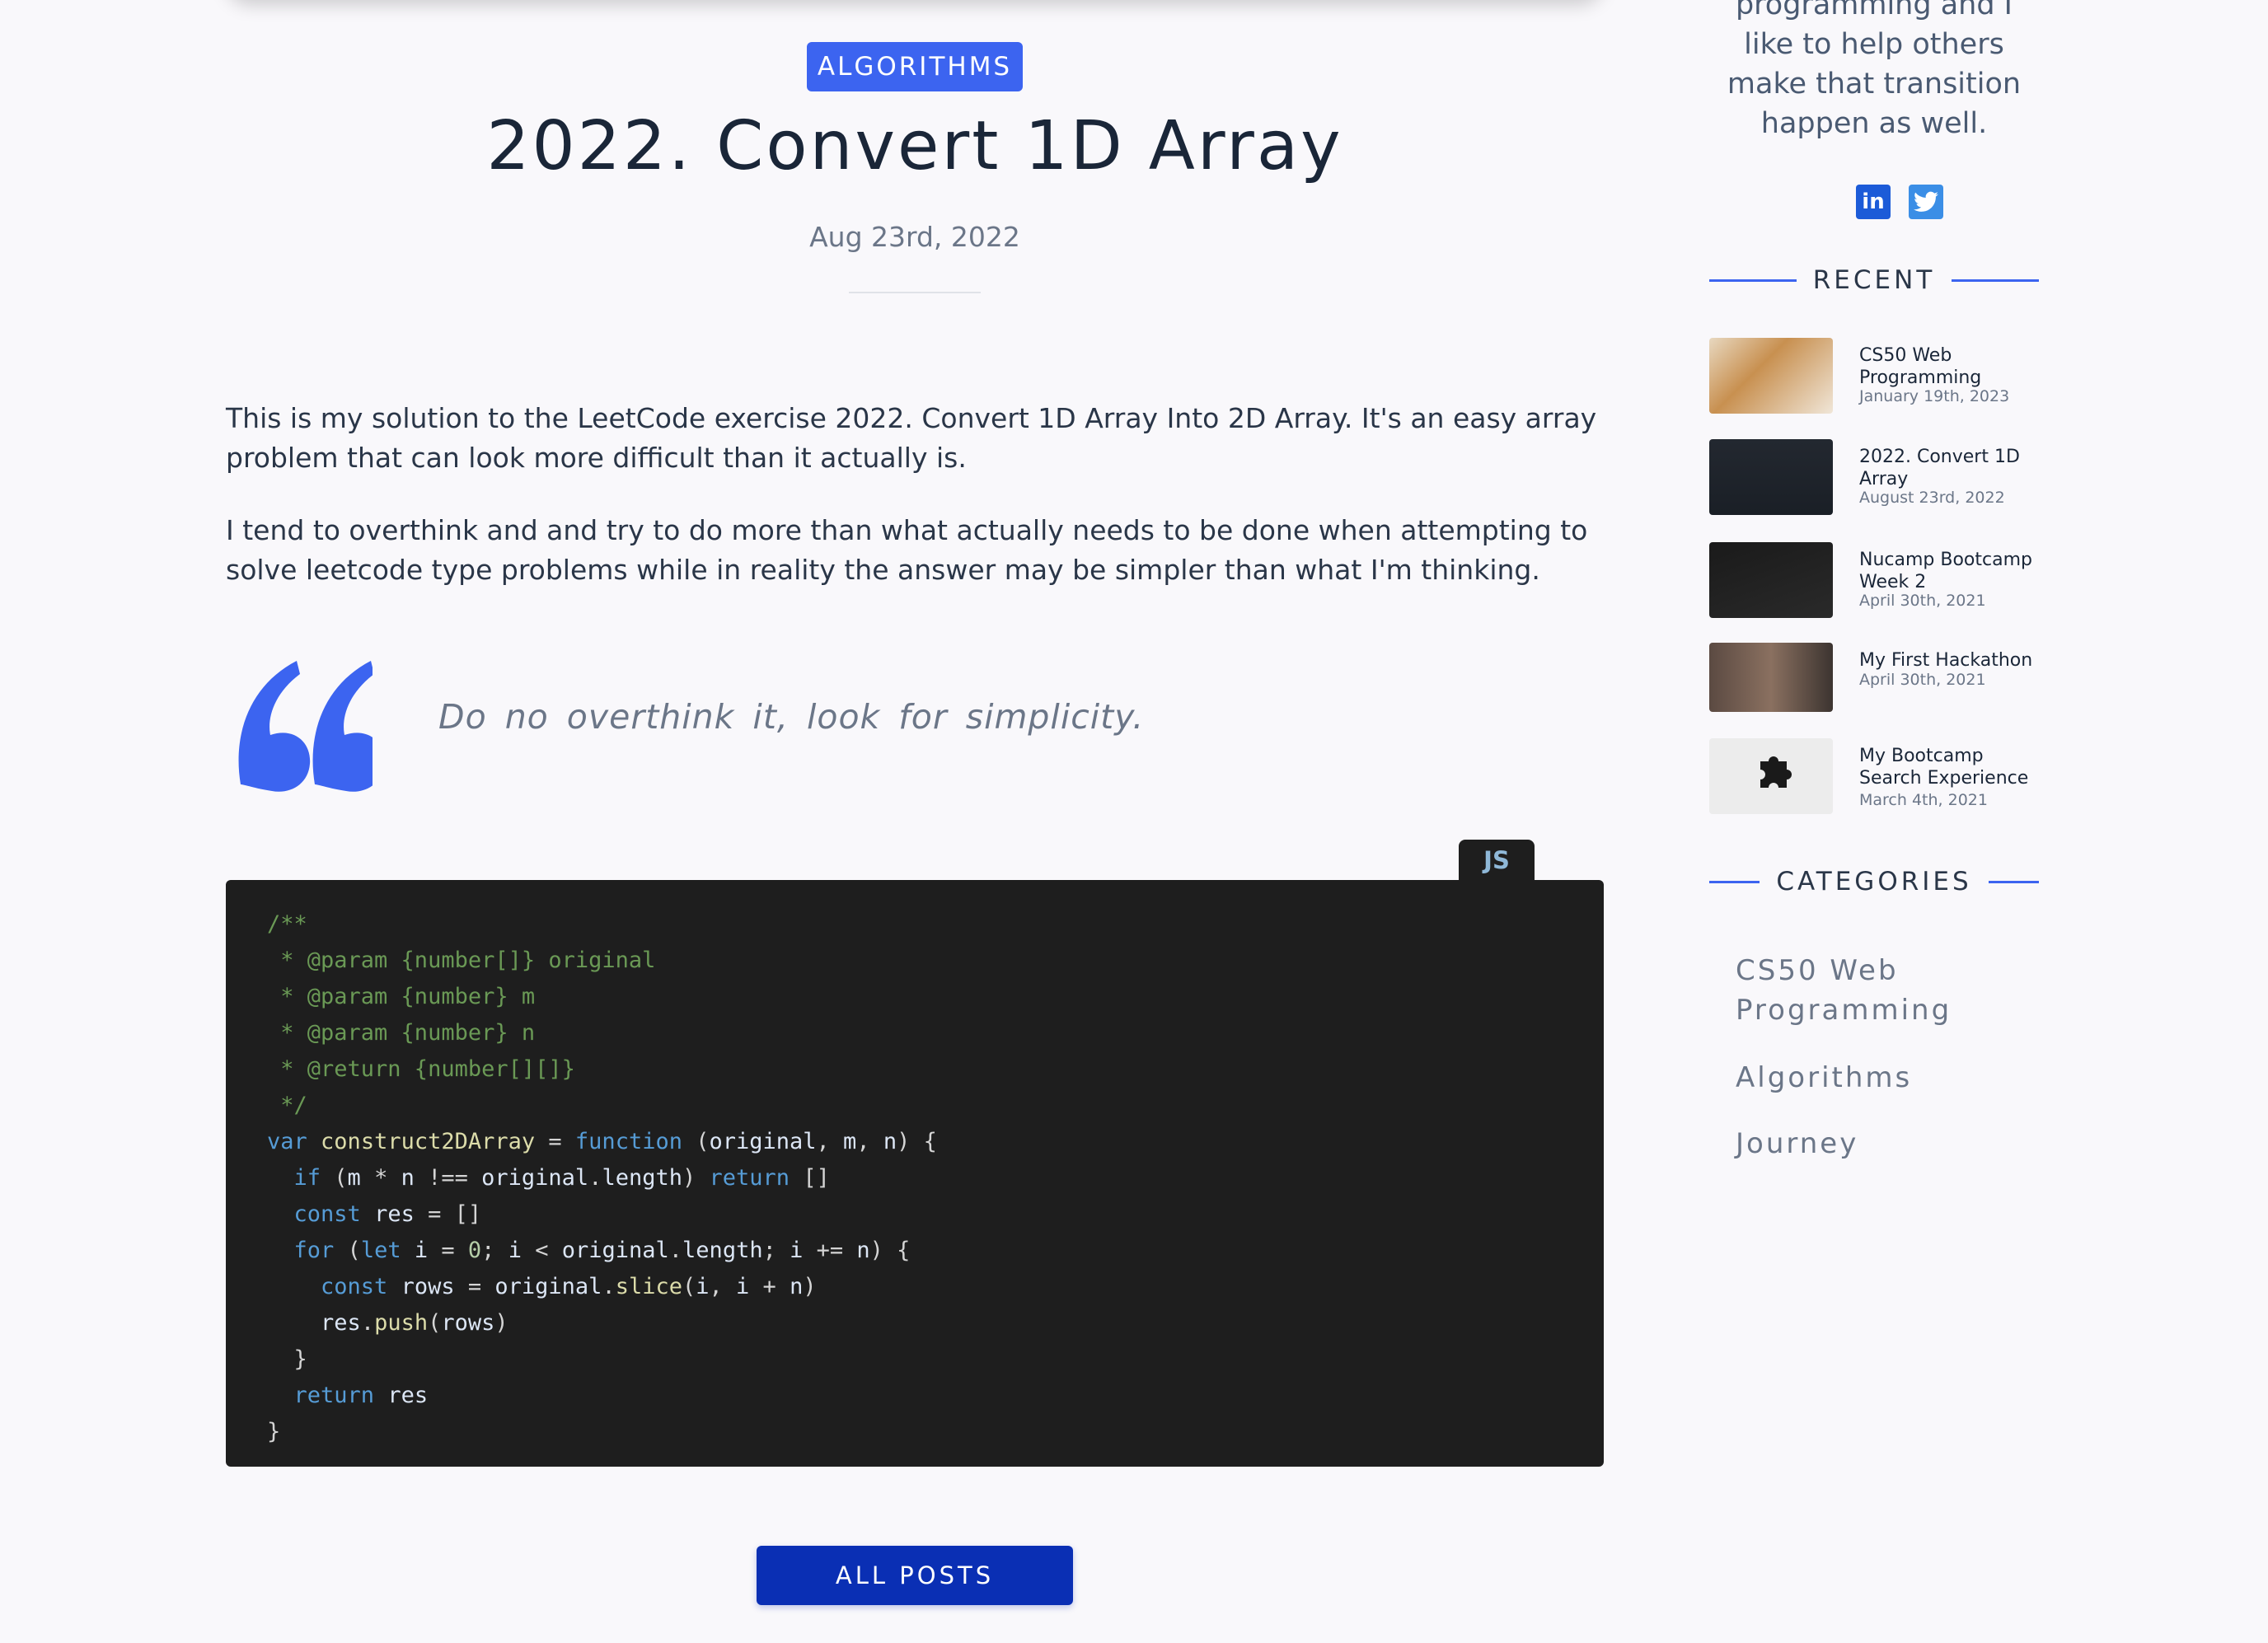 This screenshot has height=1643, width=2268. Describe the element at coordinates (1884, 990) in the screenshot. I see `category-link: CS50 Web Programming` at that location.